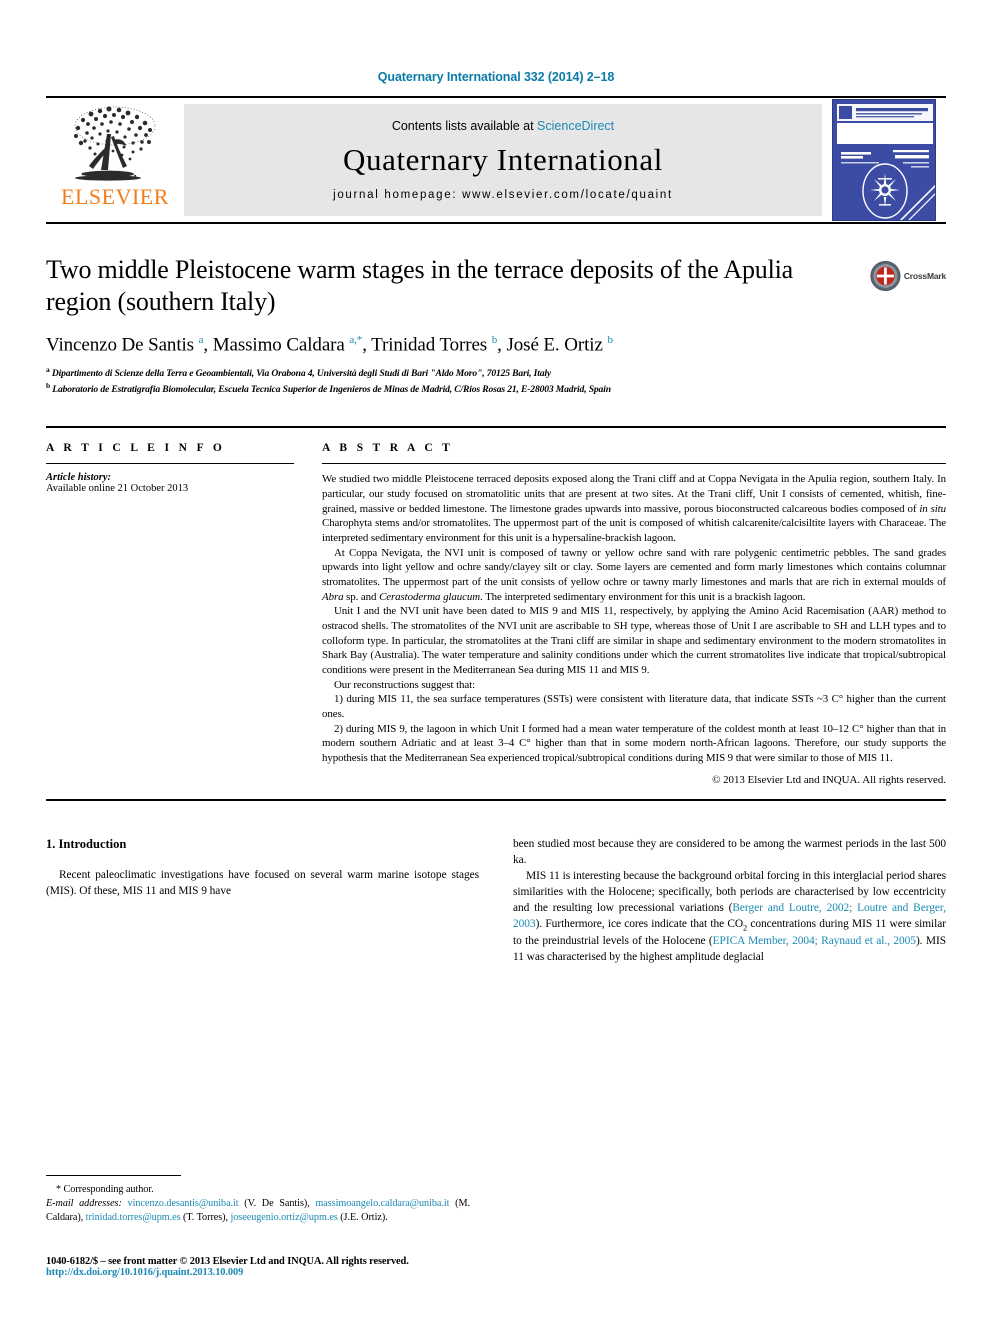 Image resolution: width=992 pixels, height=1323 pixels. I want to click on journal-title: Quaternary International, so click(503, 159).